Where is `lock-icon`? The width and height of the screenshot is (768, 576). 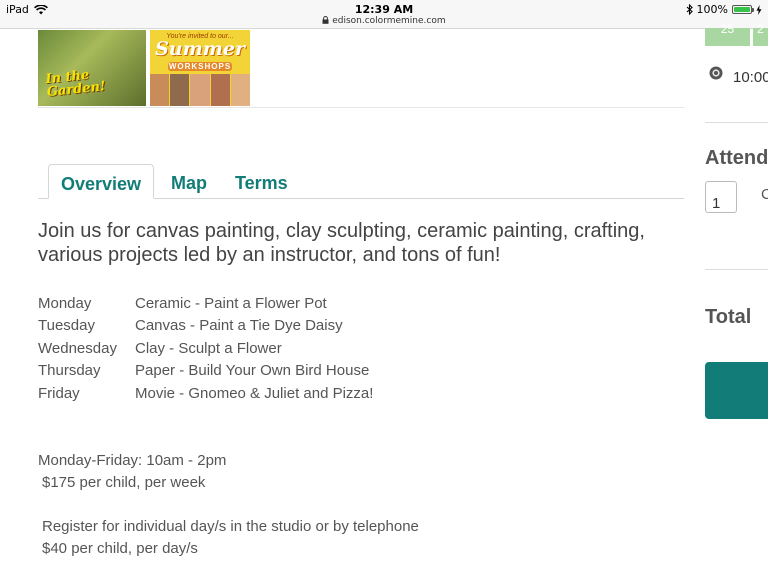 lock-icon is located at coordinates (325, 20).